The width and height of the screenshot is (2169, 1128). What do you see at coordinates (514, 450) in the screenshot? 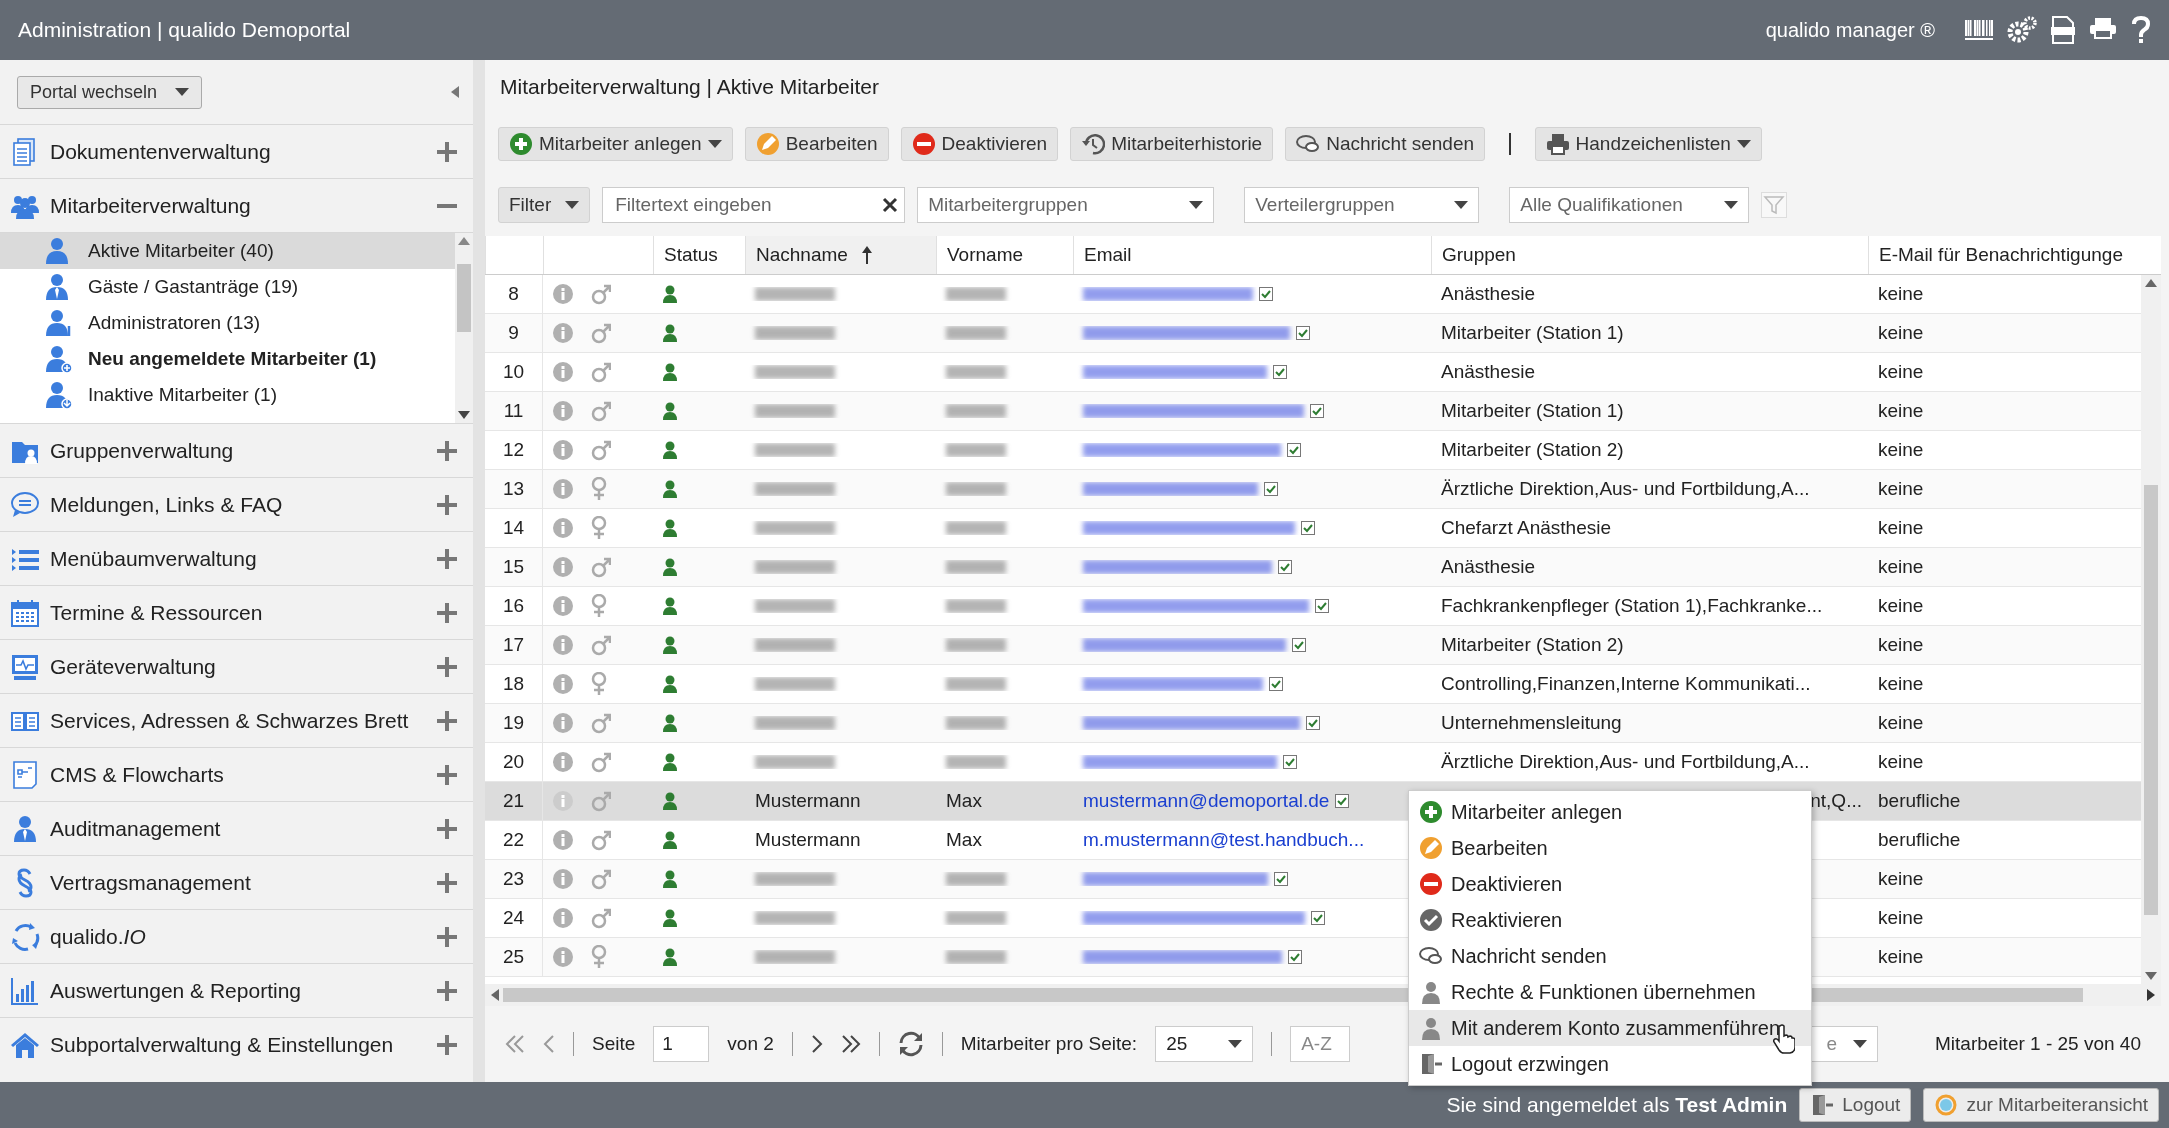
I see `row-number: 12` at bounding box center [514, 450].